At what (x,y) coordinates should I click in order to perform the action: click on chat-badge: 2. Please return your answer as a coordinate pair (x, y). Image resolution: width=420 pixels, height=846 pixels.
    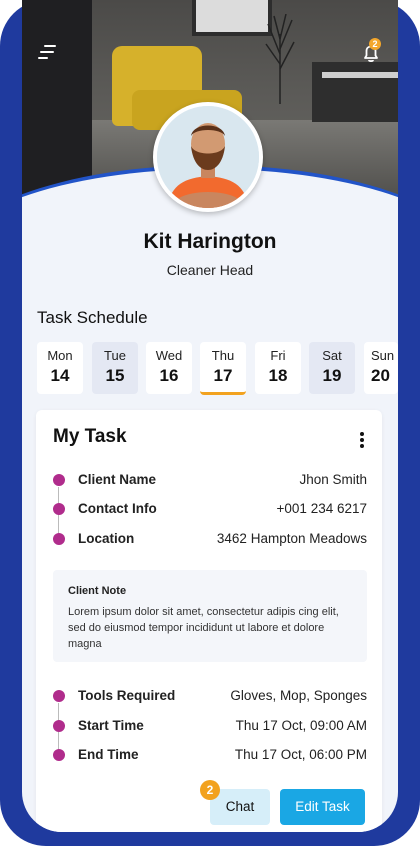
    Looking at the image, I should click on (210, 790).